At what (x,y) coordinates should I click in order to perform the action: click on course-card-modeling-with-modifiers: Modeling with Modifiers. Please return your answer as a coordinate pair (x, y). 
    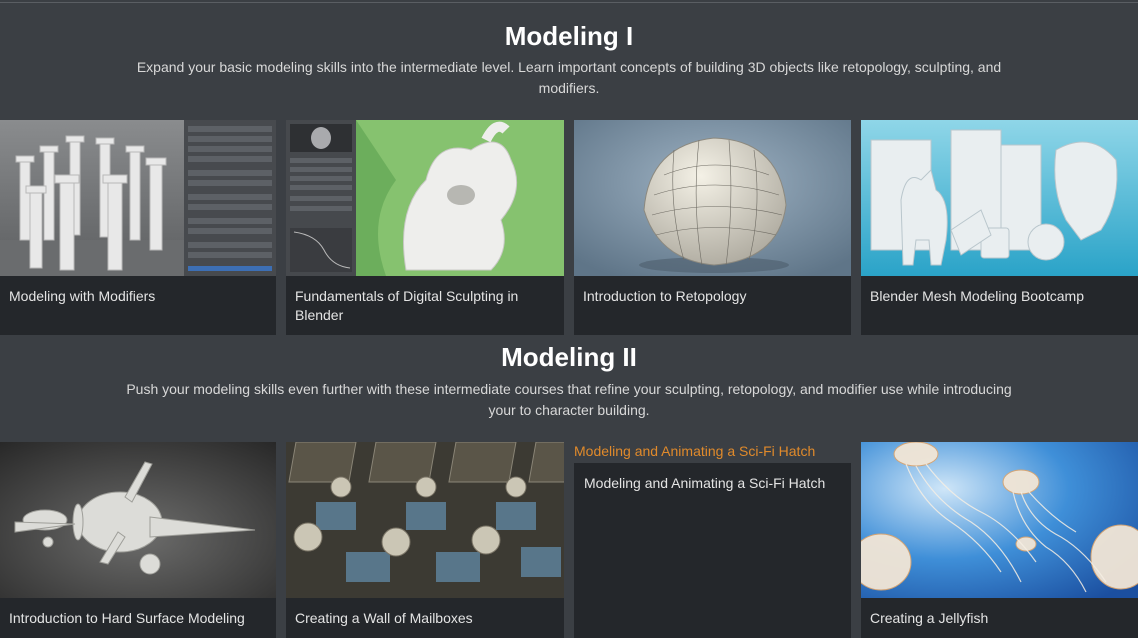
    Looking at the image, I should click on (138, 227).